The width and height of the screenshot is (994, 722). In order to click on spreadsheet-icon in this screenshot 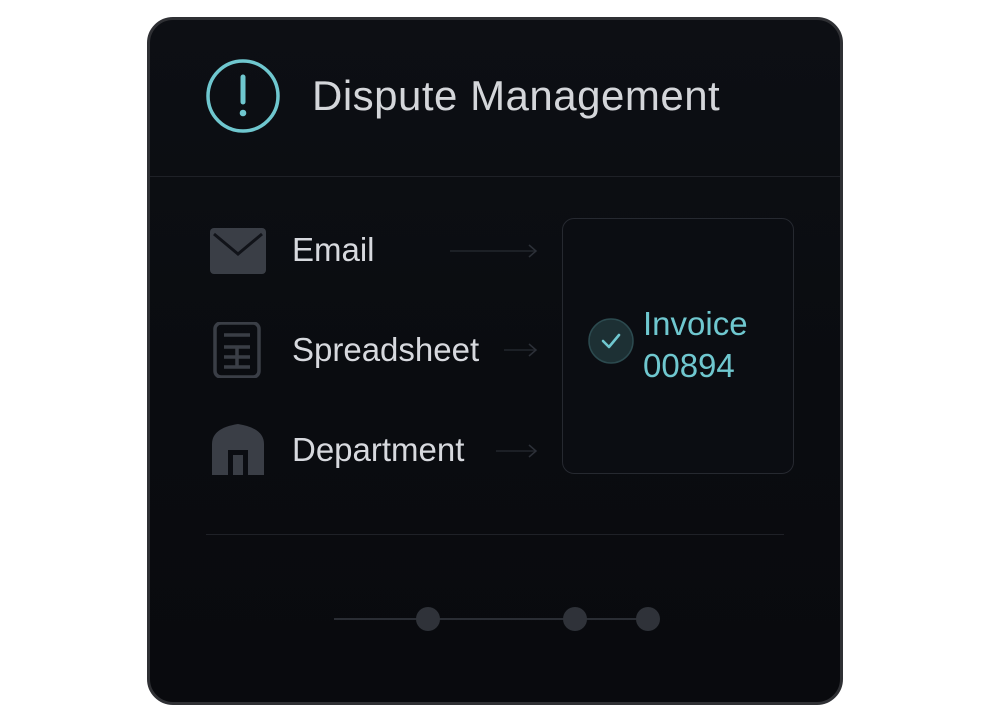, I will do `click(237, 350)`.